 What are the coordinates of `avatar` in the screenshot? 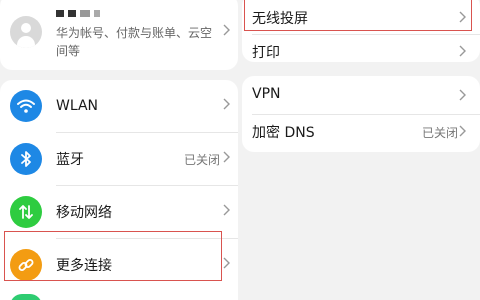 It's located at (26, 32).